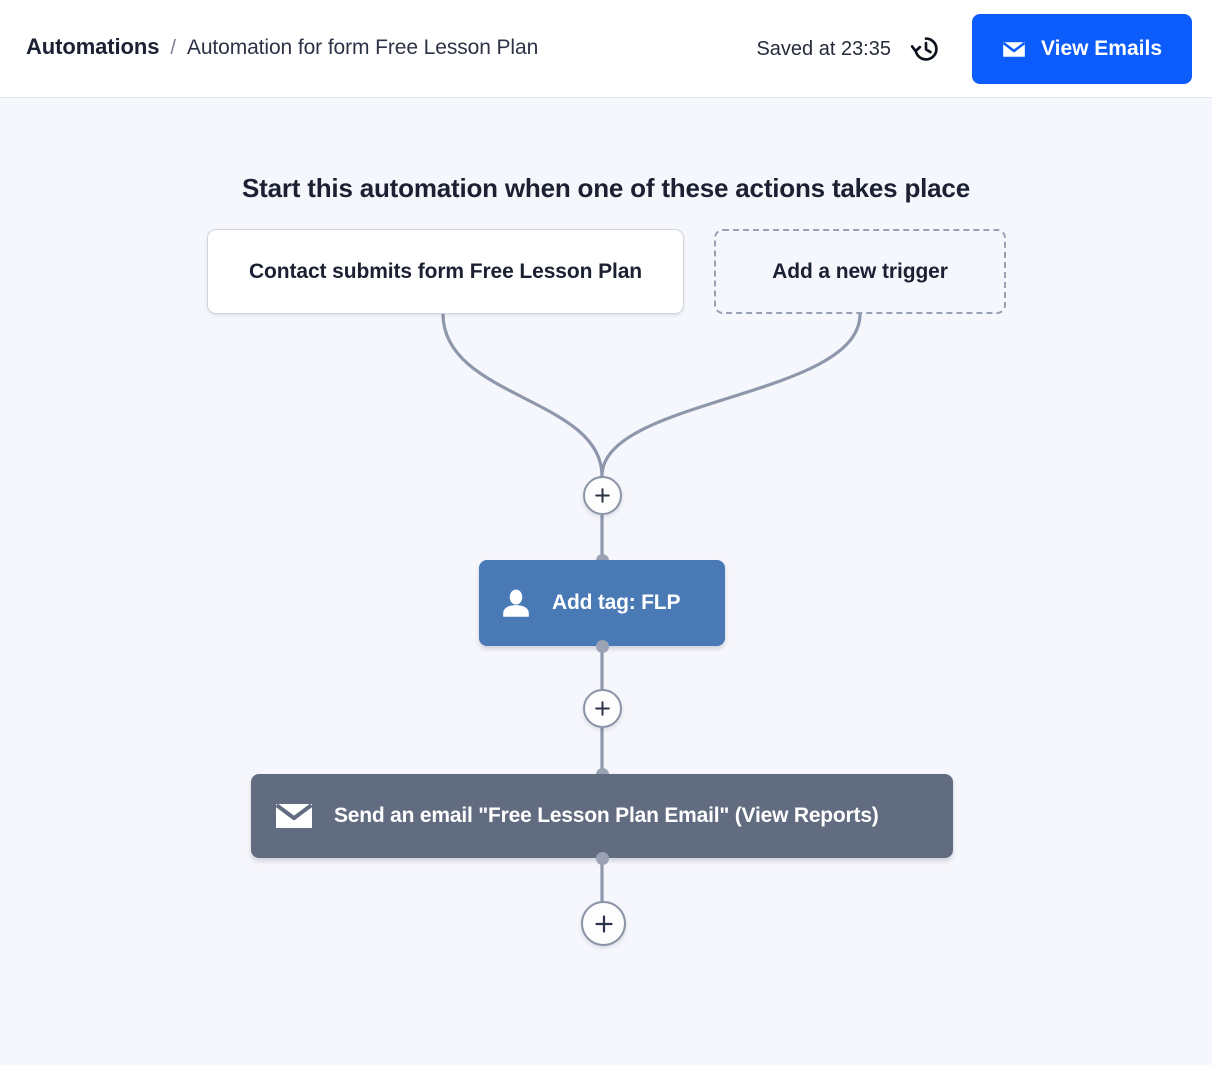 This screenshot has height=1065, width=1212. I want to click on save-status-group: Saved at 23:35, so click(849, 49).